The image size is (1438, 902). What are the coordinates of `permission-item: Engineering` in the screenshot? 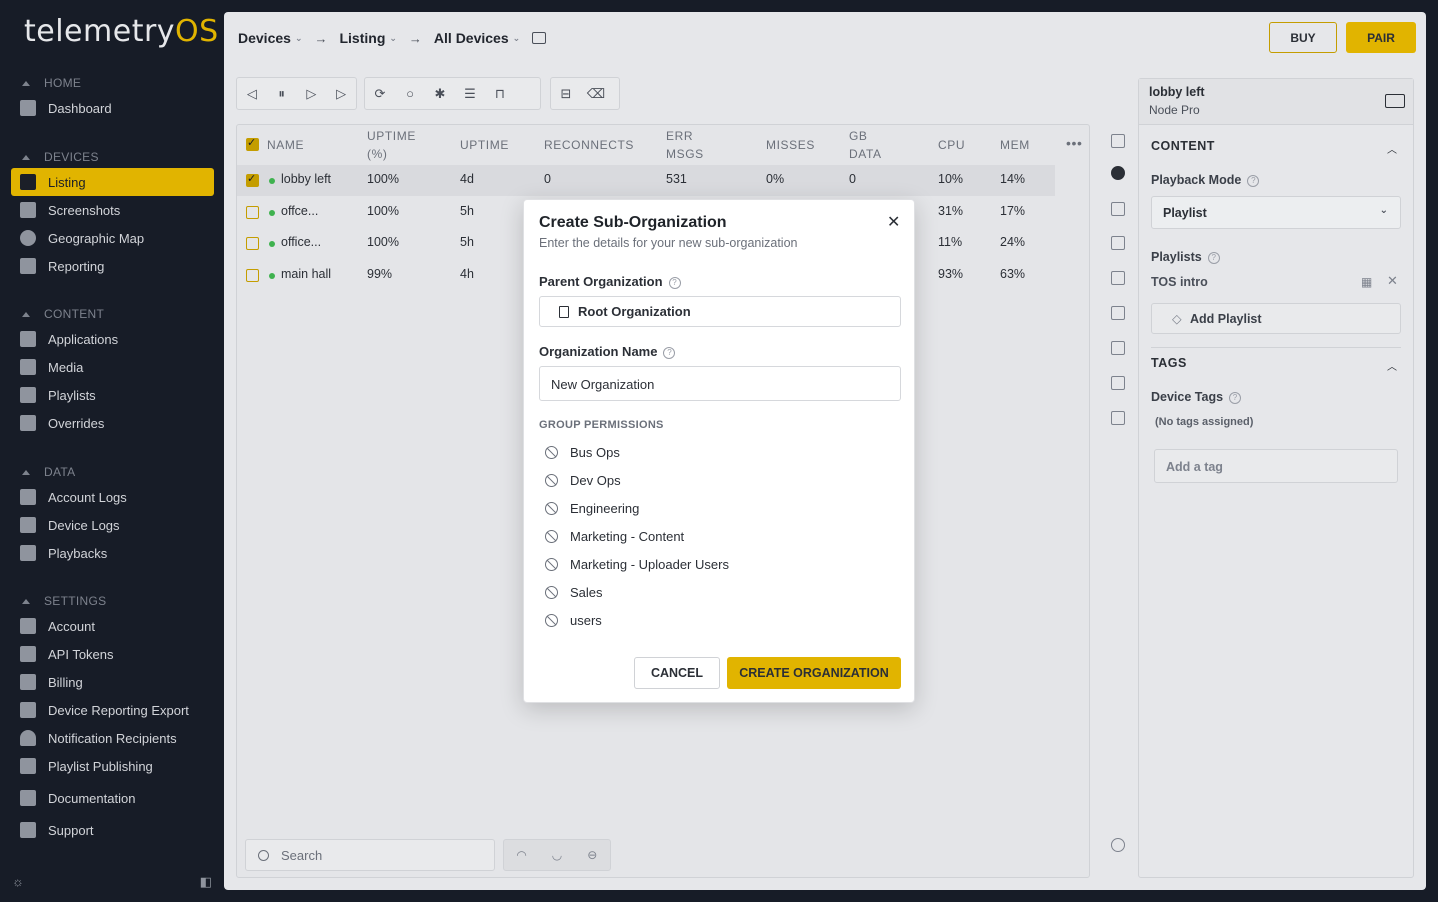 It's located at (592, 508).